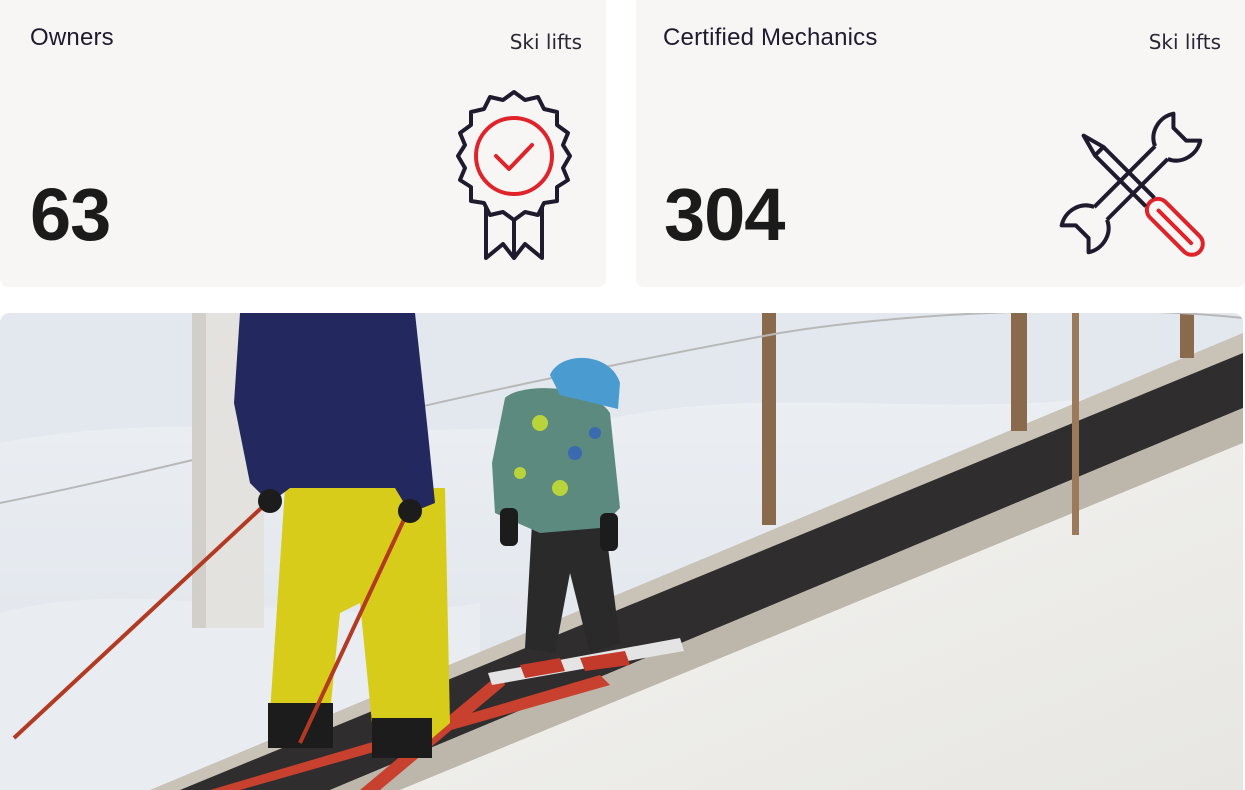  Describe the element at coordinates (724, 214) in the screenshot. I see `stat-number: 304` at that location.